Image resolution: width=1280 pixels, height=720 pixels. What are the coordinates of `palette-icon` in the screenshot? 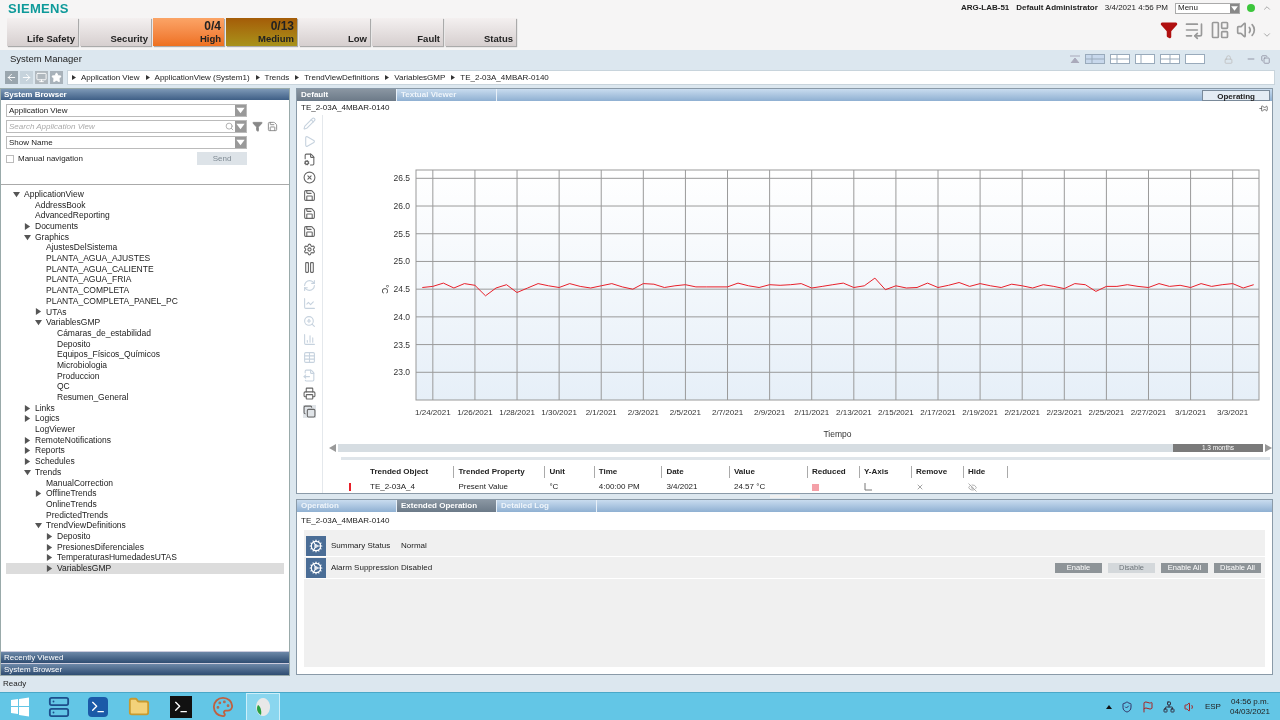 It's located at (223, 706).